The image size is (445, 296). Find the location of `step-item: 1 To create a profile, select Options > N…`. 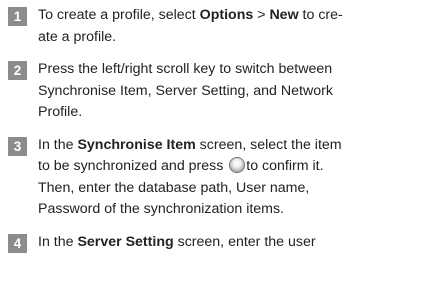

step-item: 1 To create a profile, select Options > N… is located at coordinates (224, 26).